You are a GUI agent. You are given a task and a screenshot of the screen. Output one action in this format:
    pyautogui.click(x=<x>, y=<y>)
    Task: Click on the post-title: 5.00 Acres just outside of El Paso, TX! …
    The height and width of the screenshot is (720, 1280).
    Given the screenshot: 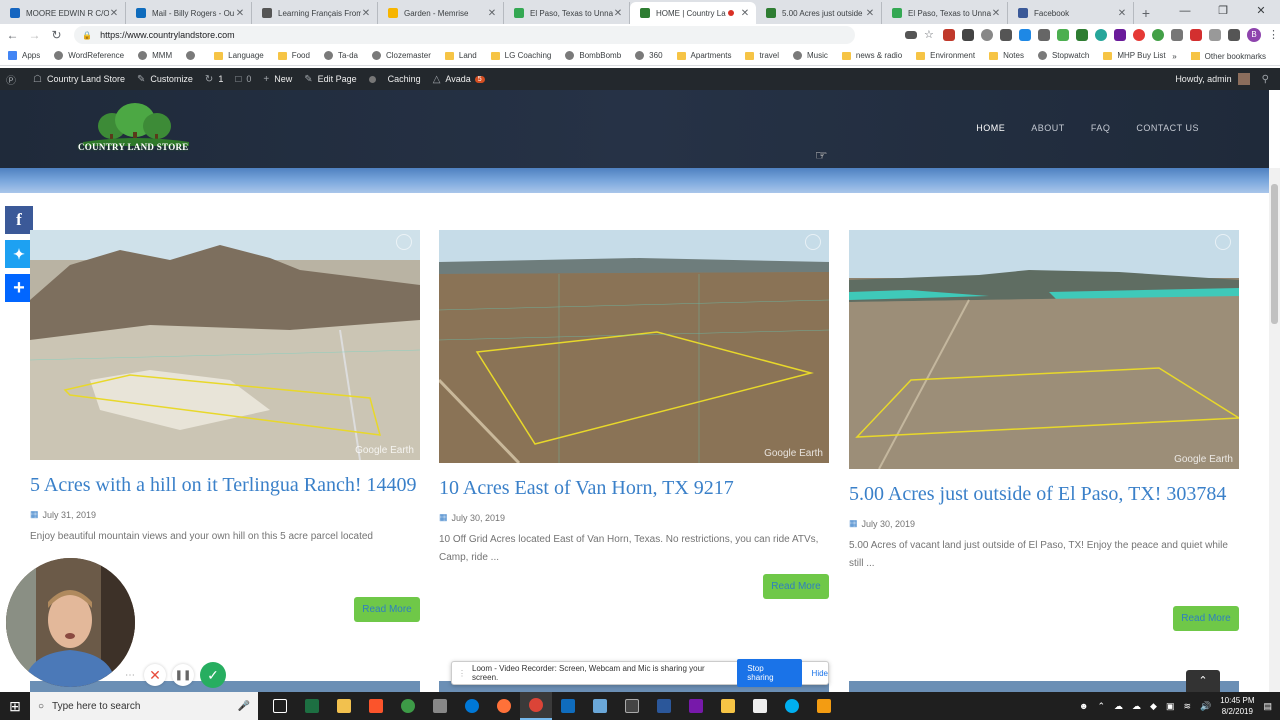 What is the action you would take?
    pyautogui.click(x=1044, y=494)
    